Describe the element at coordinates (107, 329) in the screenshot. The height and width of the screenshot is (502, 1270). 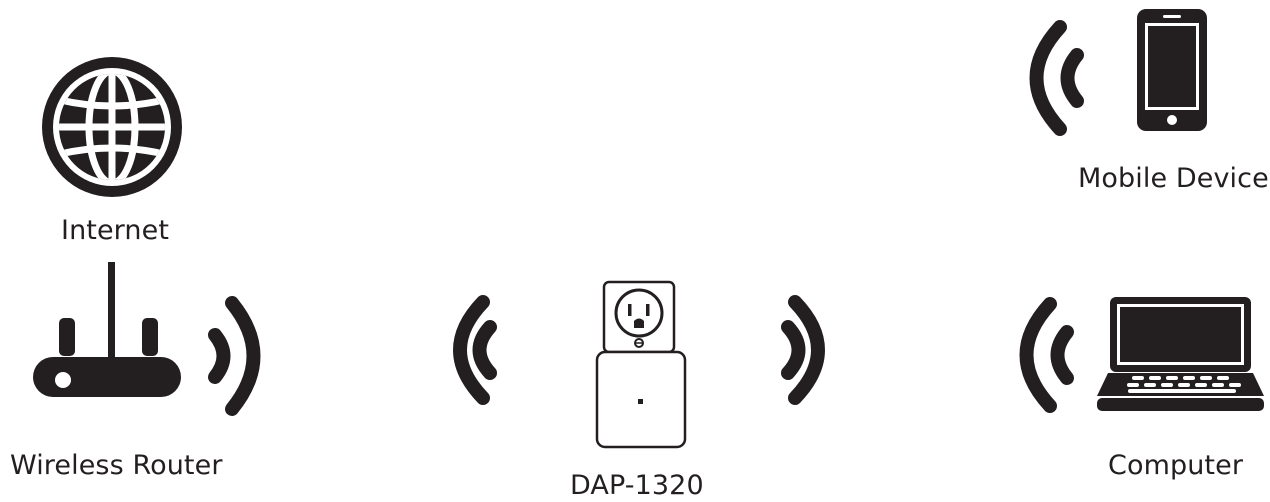
I see `router-icon` at that location.